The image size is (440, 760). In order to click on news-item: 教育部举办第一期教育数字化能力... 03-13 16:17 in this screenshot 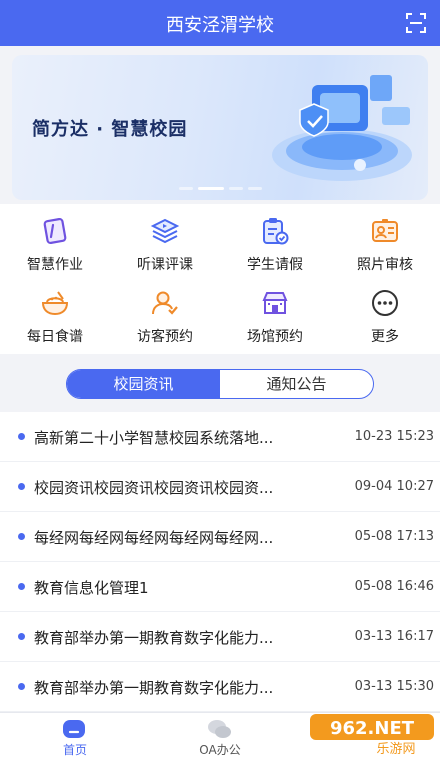, I will do `click(220, 637)`.